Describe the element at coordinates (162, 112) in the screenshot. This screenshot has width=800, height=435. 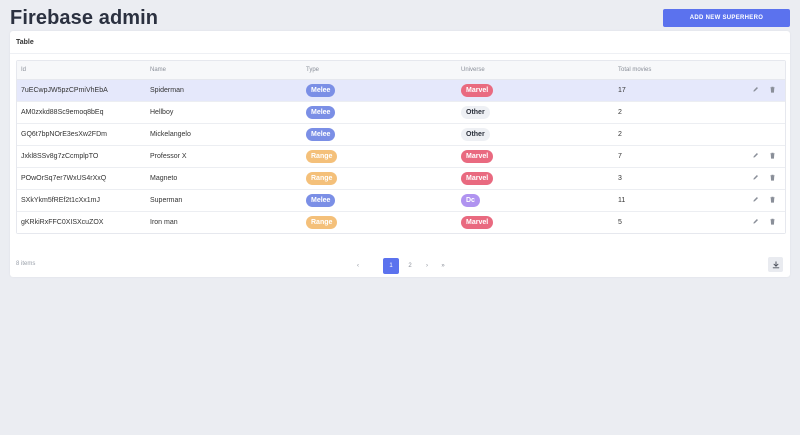
I see `row-name: Hellboy` at that location.